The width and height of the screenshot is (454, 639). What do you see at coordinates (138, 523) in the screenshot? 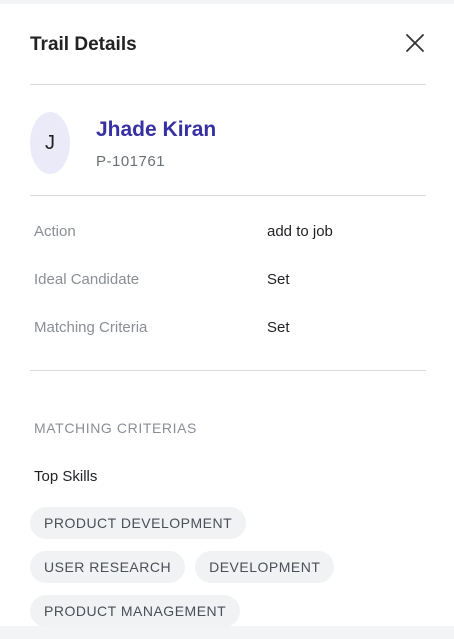
I see `skill-chip: PRODUCT DEVELOPMENT` at bounding box center [138, 523].